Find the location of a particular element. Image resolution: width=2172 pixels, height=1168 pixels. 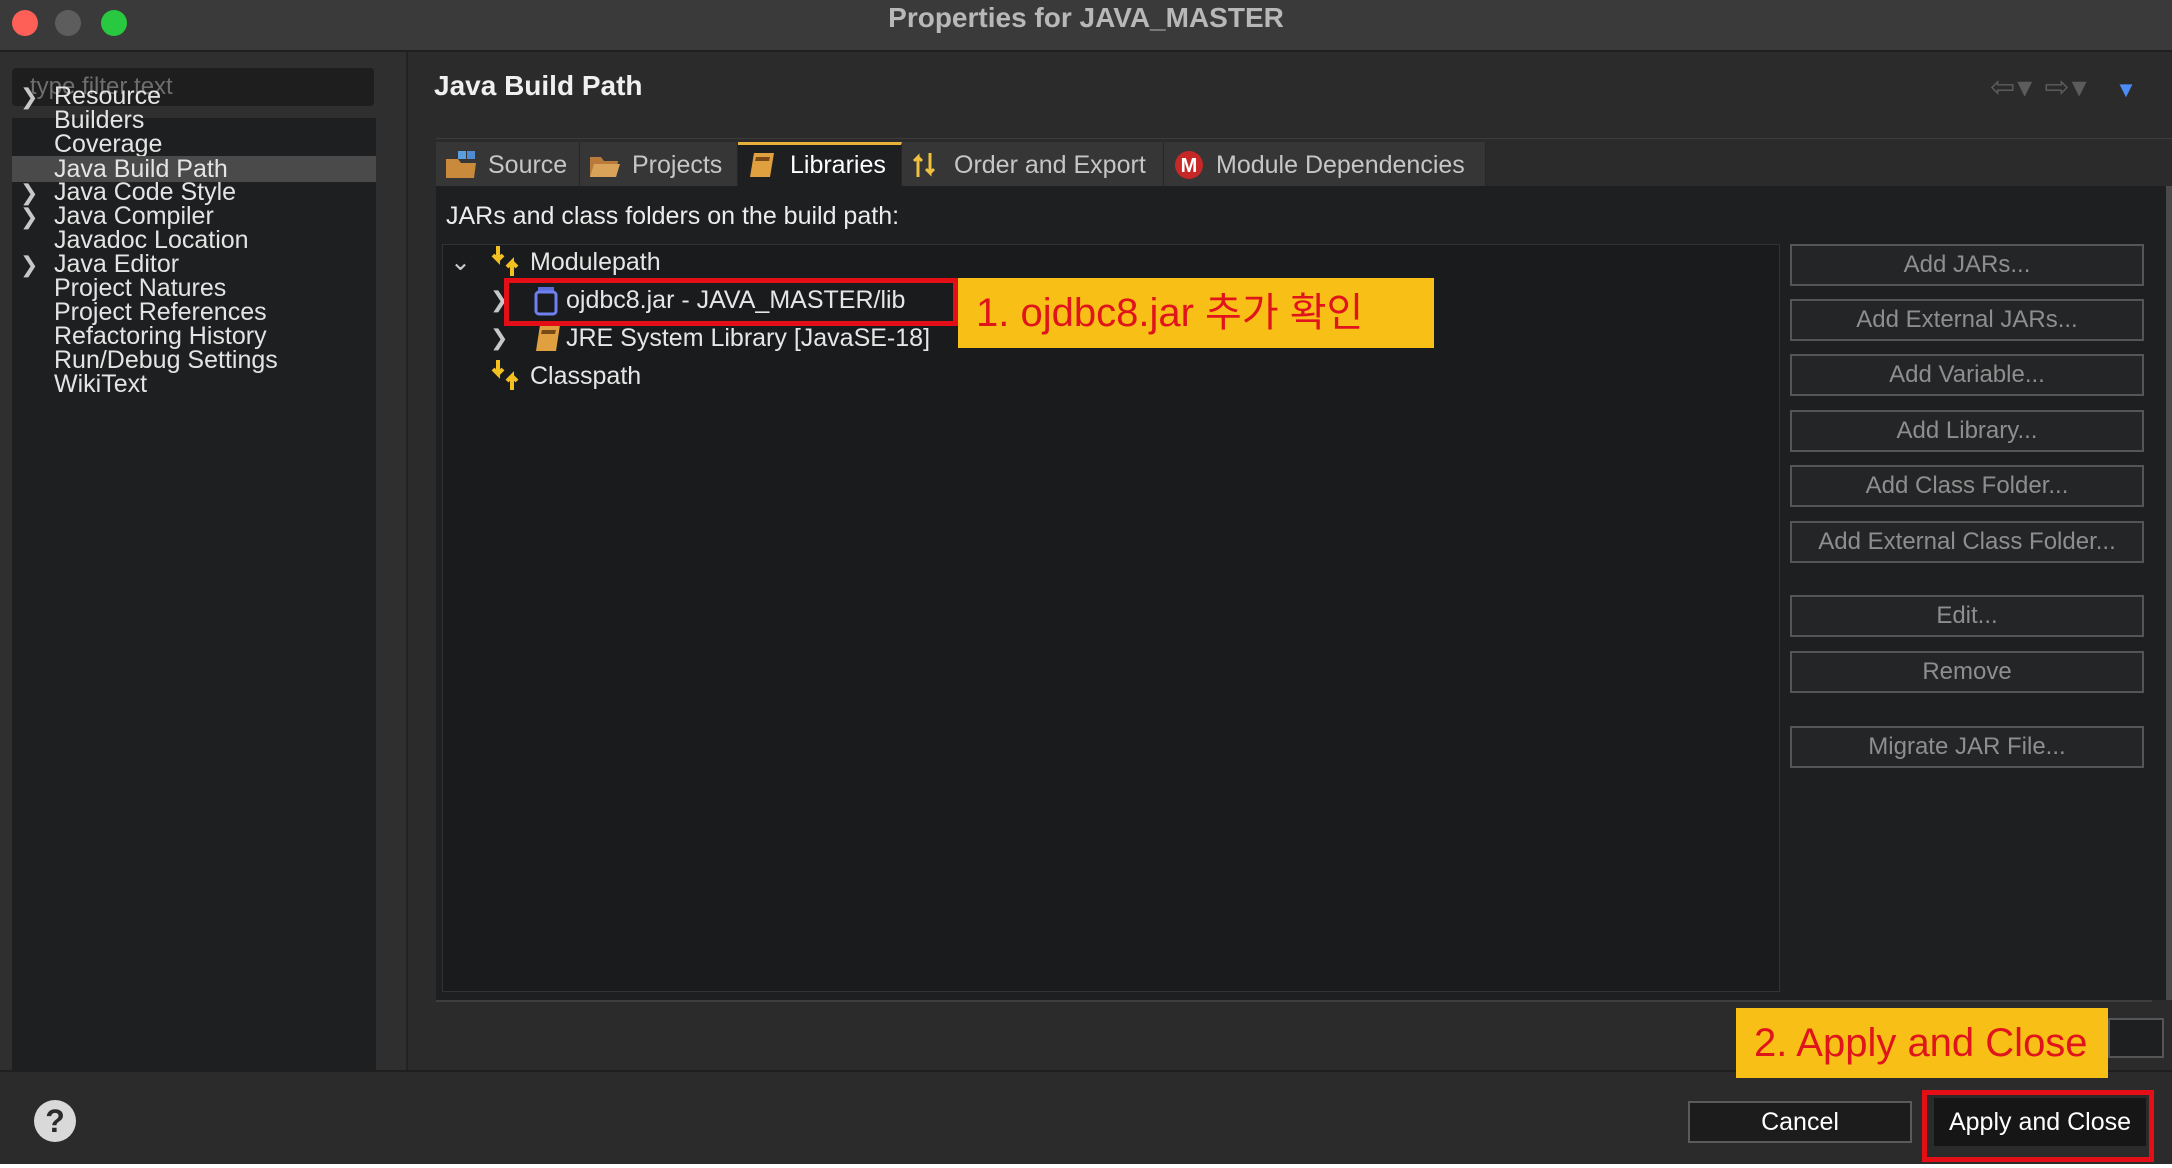

tab-label: Module Dependencies is located at coordinates (1340, 165).